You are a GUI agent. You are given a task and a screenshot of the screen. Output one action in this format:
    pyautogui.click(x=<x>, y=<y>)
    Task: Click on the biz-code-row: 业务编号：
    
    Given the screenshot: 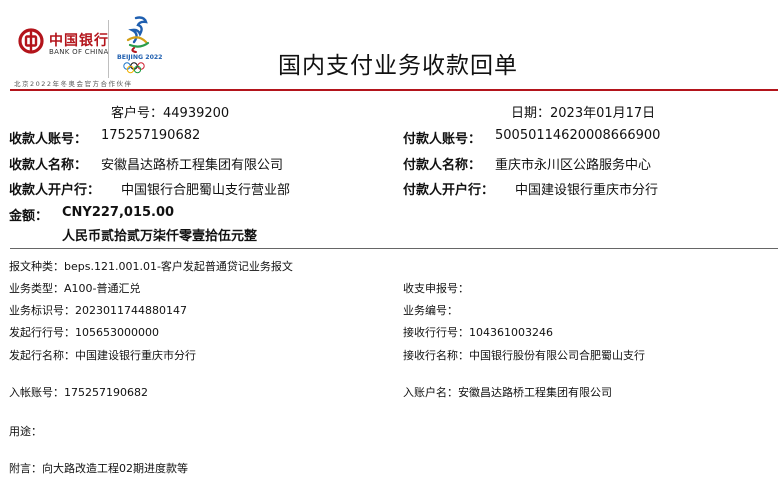 What is the action you would take?
    pyautogui.click(x=430, y=310)
    